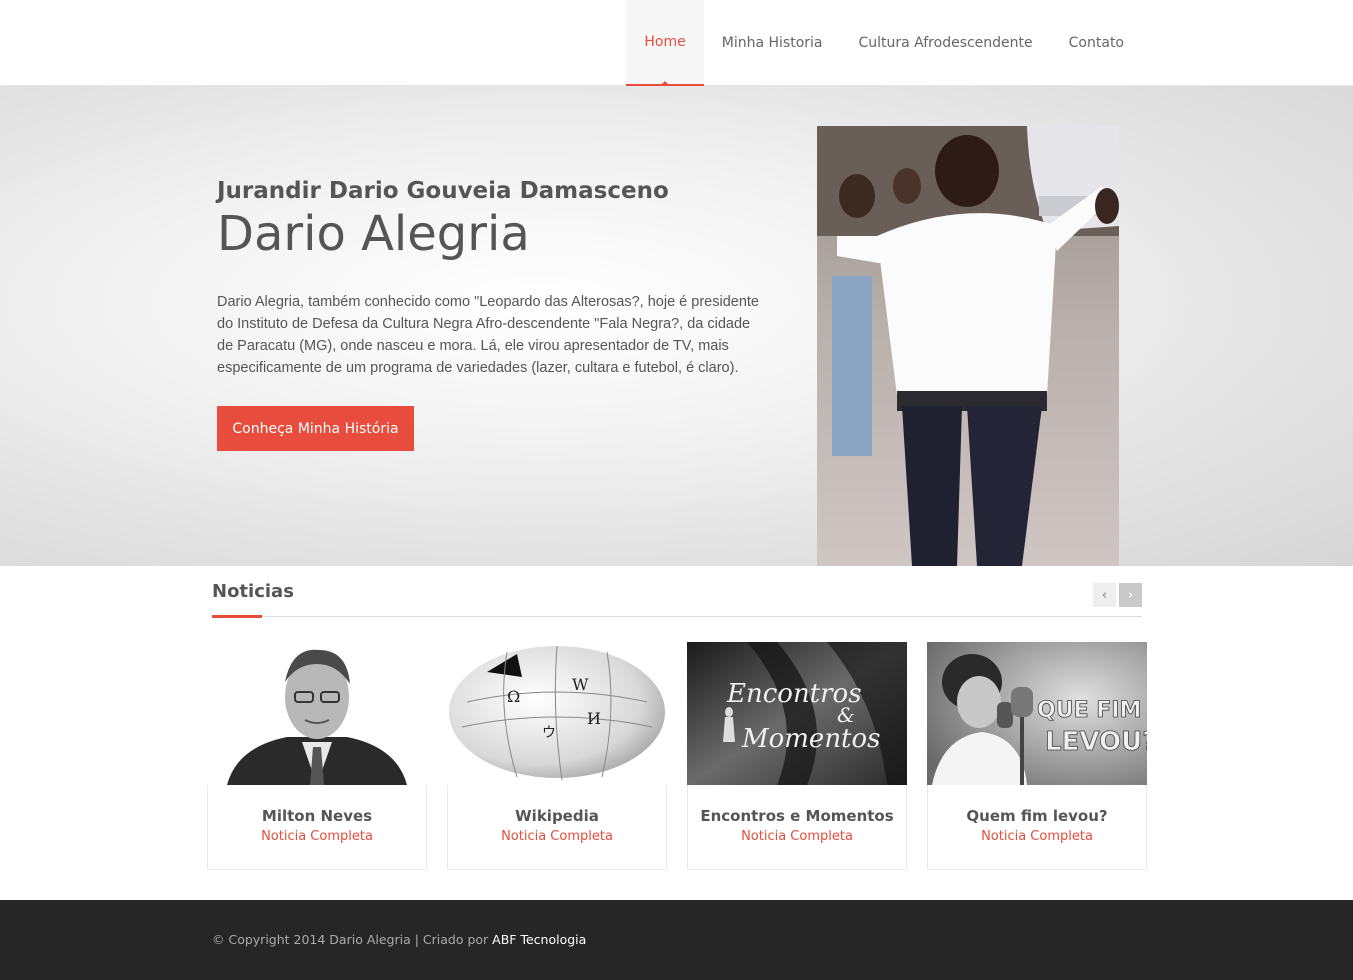 The width and height of the screenshot is (1353, 980). What do you see at coordinates (665, 43) in the screenshot?
I see `nav-home: Home` at bounding box center [665, 43].